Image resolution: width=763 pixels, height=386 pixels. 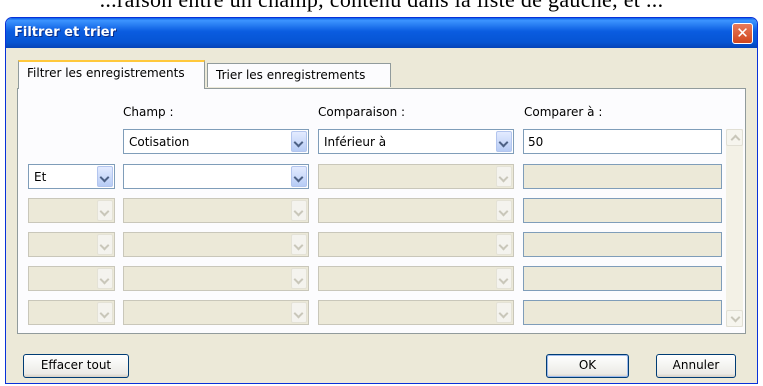 I want to click on tab-sort-records-label: Trier les enregistrements, so click(x=291, y=75).